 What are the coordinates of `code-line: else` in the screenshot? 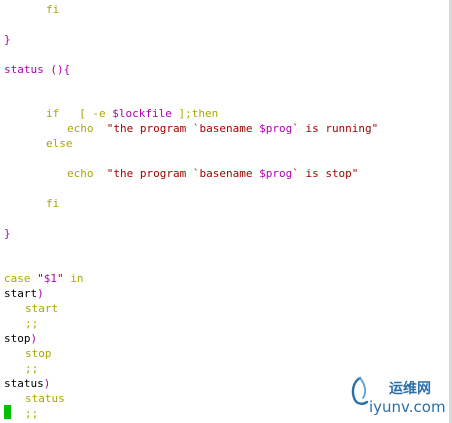 It's located at (59, 143).